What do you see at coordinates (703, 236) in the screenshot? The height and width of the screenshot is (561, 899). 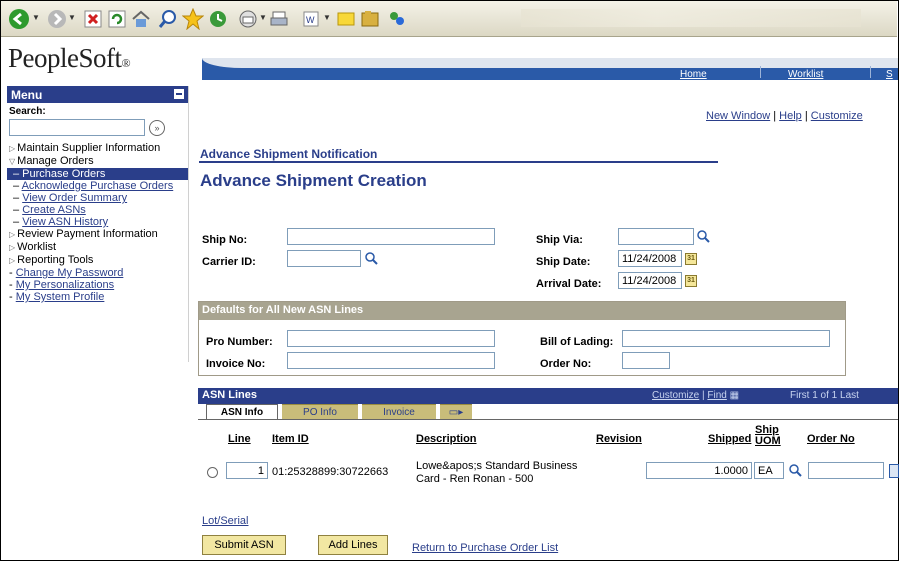 I see `ship-via-lookup-icon` at bounding box center [703, 236].